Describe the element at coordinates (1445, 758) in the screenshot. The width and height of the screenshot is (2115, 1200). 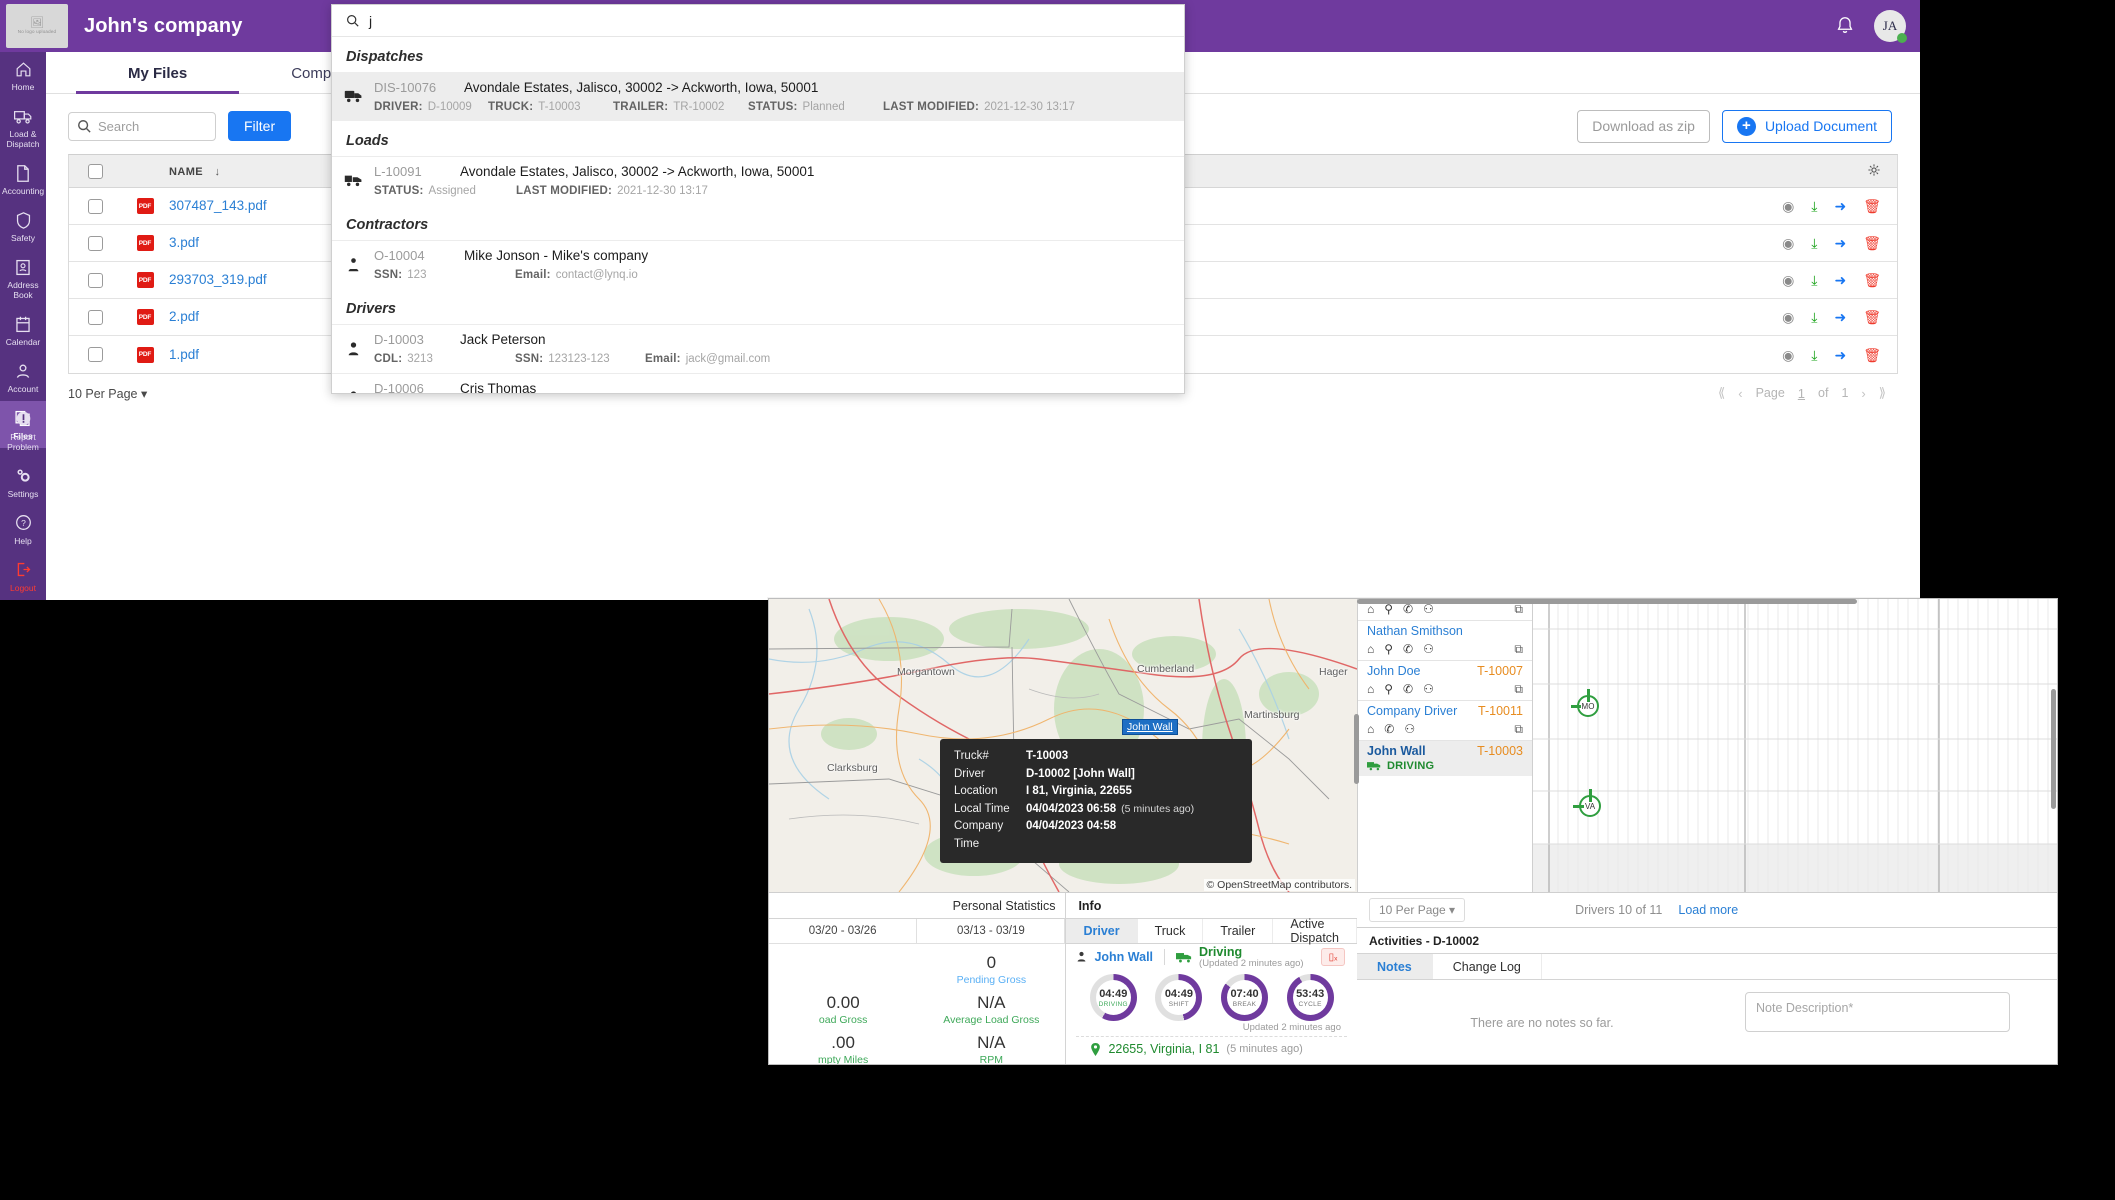
I see `driver-row-selected: John Wall T-10003 DRIVING` at that location.